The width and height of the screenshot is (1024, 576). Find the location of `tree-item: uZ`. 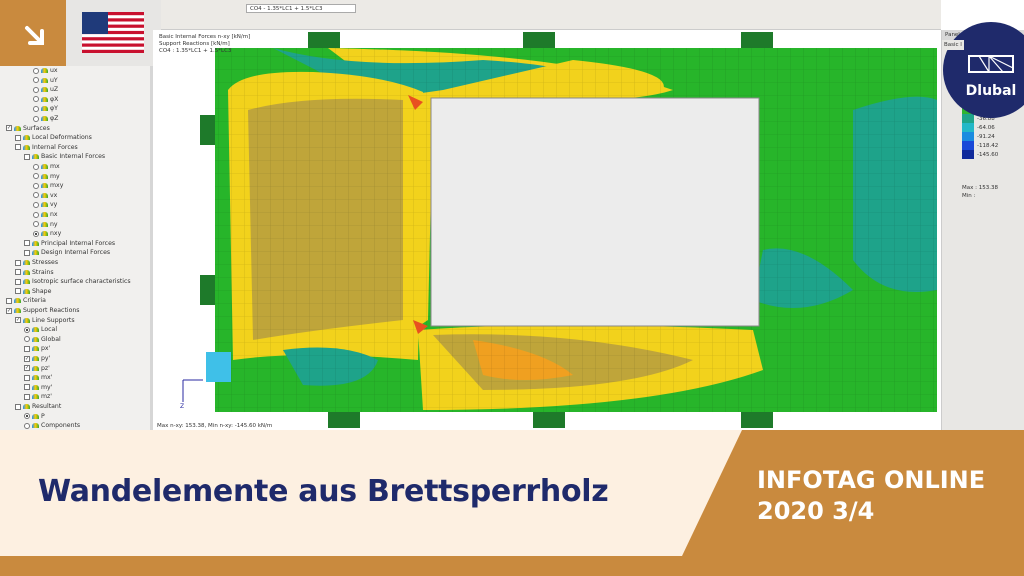

tree-item: uZ is located at coordinates (45, 89).